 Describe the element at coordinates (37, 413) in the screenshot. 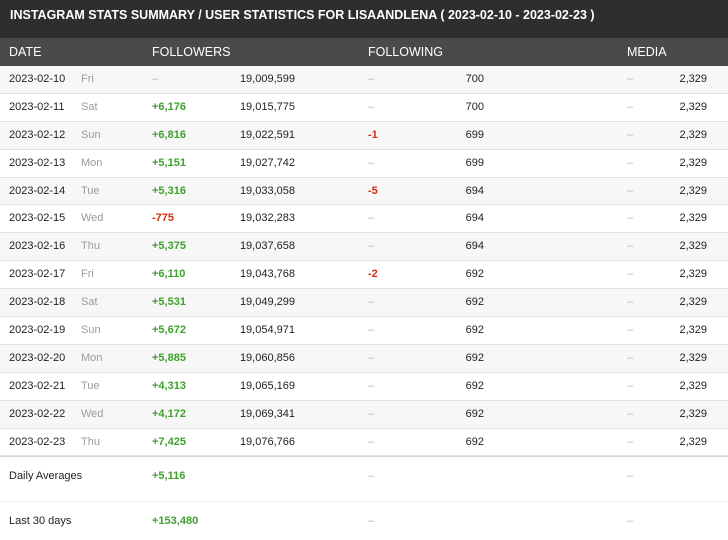

I see `row-date: 2023-02-22` at that location.